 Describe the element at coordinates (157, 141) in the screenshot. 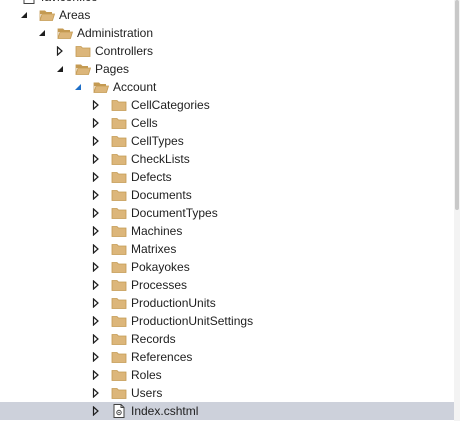

I see `tree-item-label: CellTypes` at that location.